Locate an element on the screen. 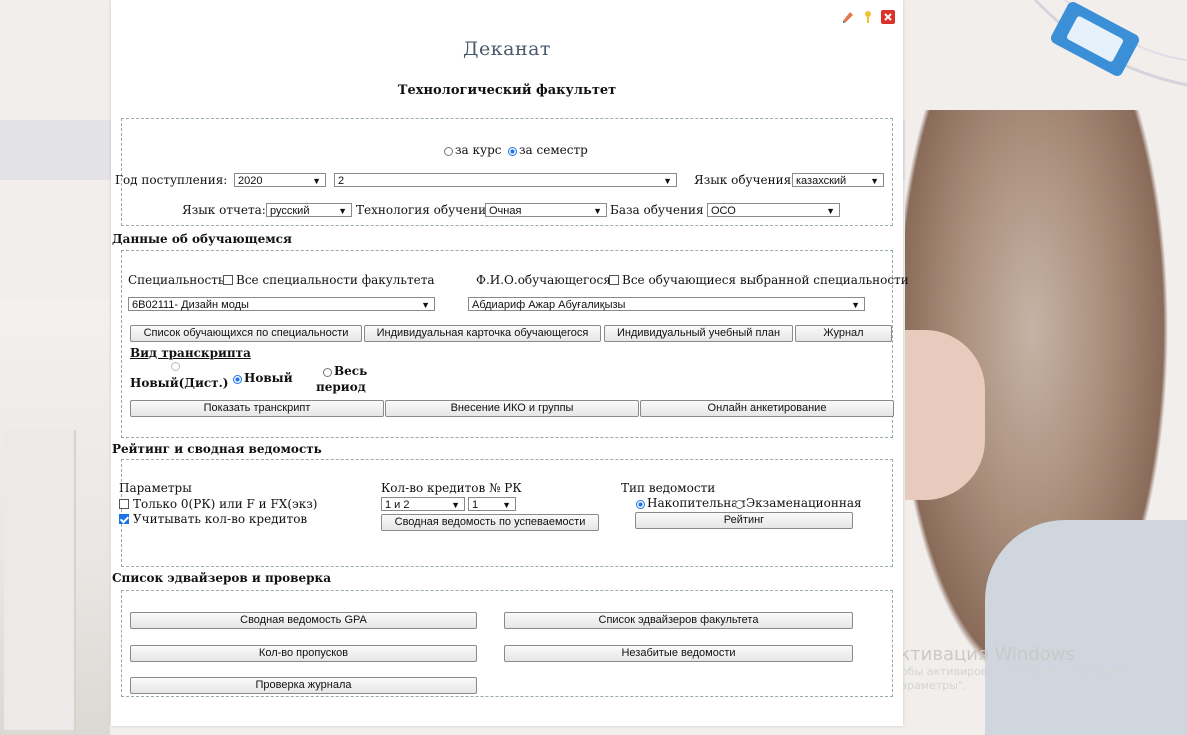 Image resolution: width=1187 pixels, height=735 pixels. radio-new-label: Новый is located at coordinates (268, 378).